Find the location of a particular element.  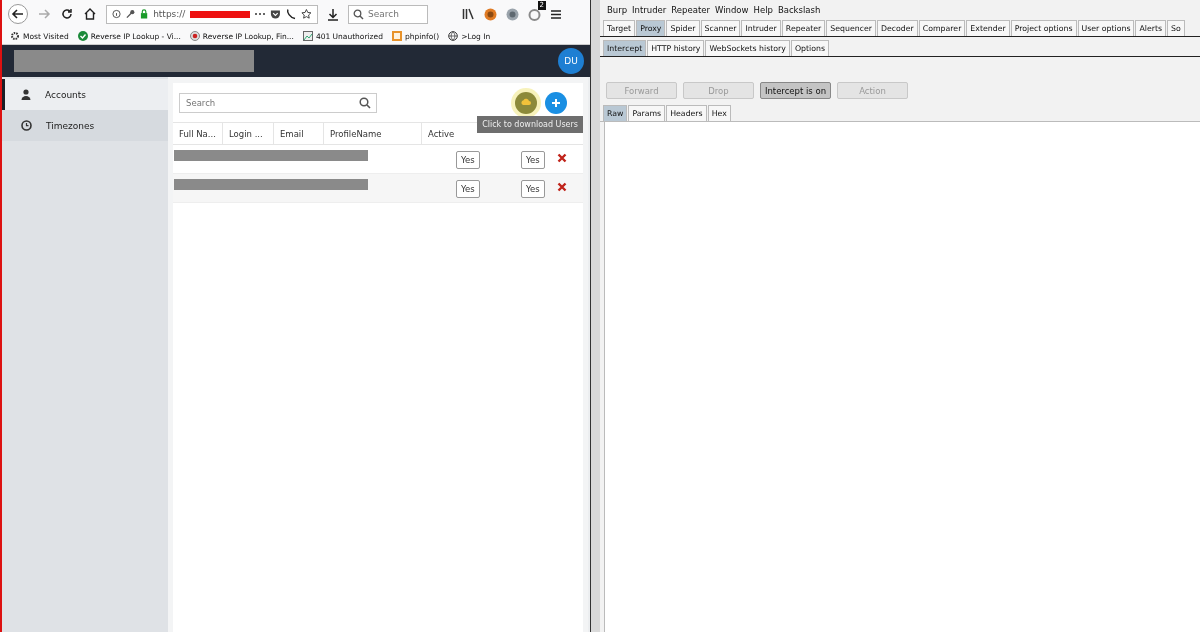

target-icon is located at coordinates (194, 36).